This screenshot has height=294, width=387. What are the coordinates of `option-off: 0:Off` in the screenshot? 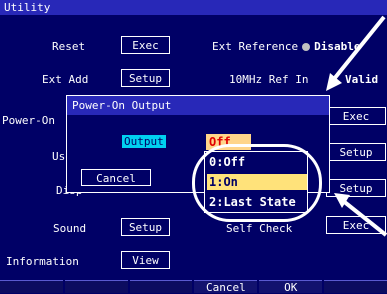 It's located at (257, 162).